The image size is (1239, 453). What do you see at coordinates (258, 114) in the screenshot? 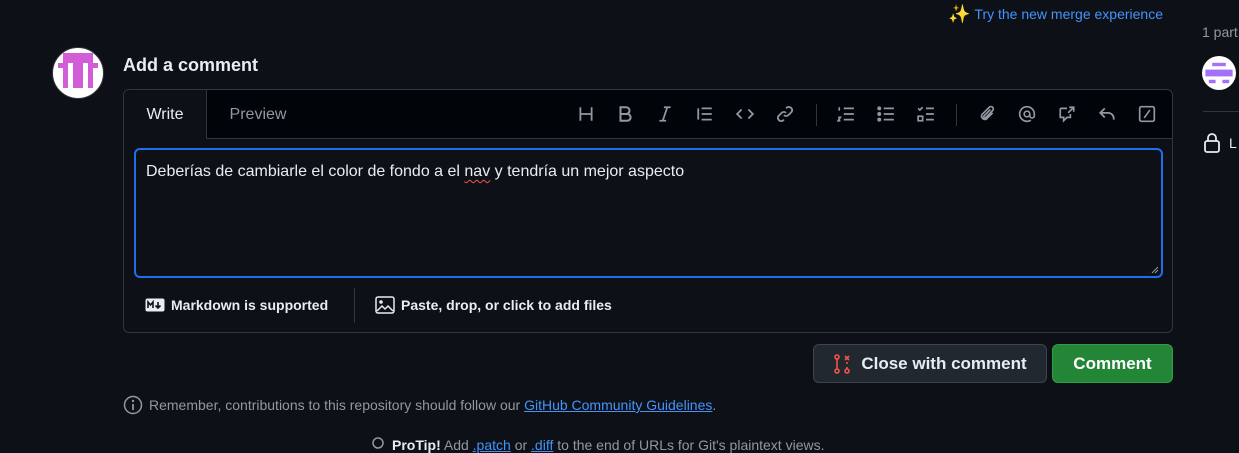
I see `tab-preview: Preview` at bounding box center [258, 114].